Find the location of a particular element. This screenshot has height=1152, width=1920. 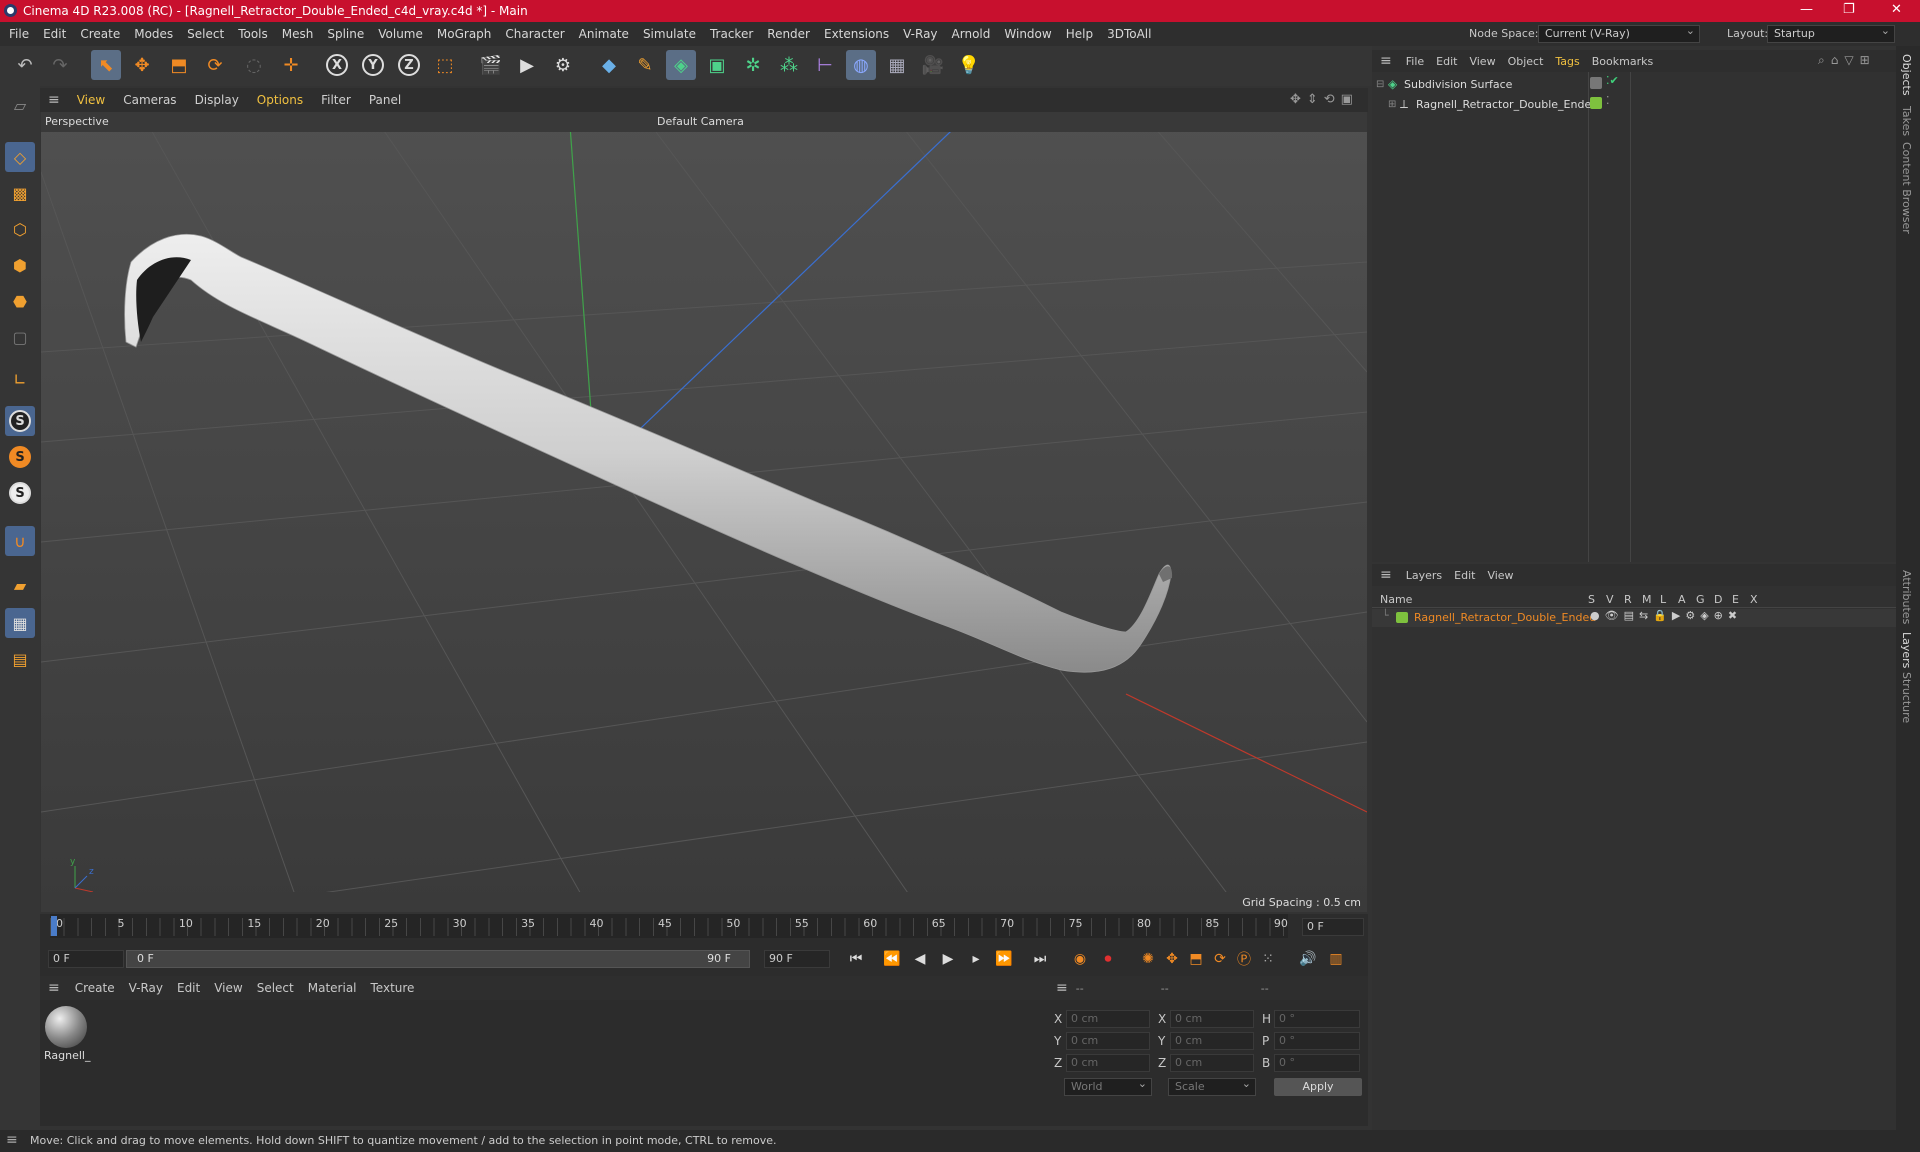

obj-menu-file: File is located at coordinates (1415, 61).